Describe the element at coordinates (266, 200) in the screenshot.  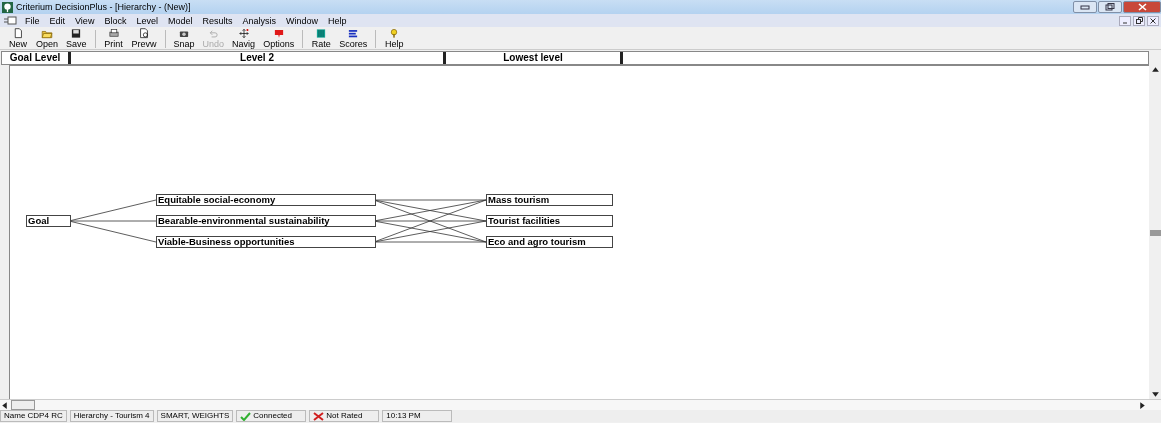
I see `criterion-node: Equitable social-economy` at that location.